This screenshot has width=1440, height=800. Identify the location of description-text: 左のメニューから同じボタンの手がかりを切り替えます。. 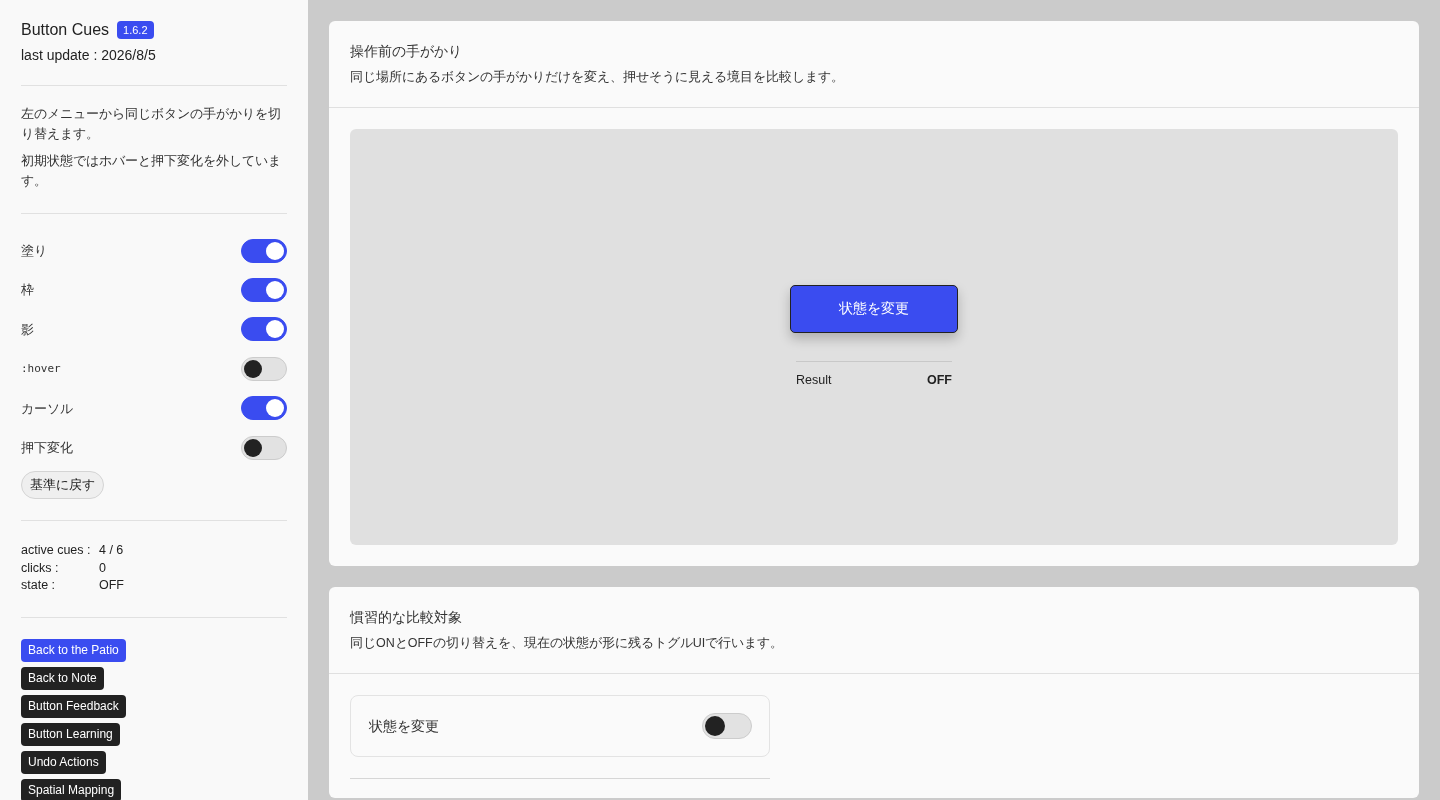
(151, 124).